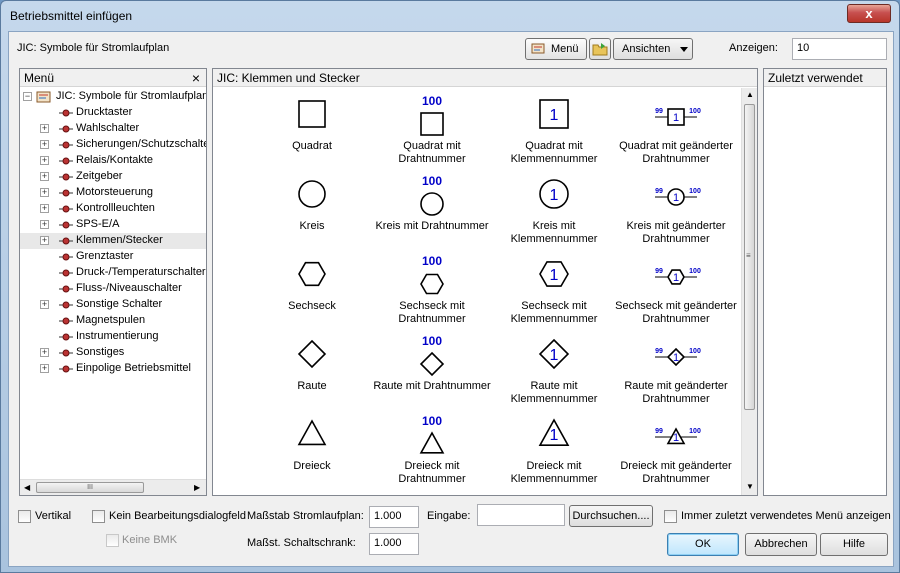 The image size is (900, 573). What do you see at coordinates (113, 369) in the screenshot?
I see `sidebar-item: + Einpolige Betriebsmittel` at bounding box center [113, 369].